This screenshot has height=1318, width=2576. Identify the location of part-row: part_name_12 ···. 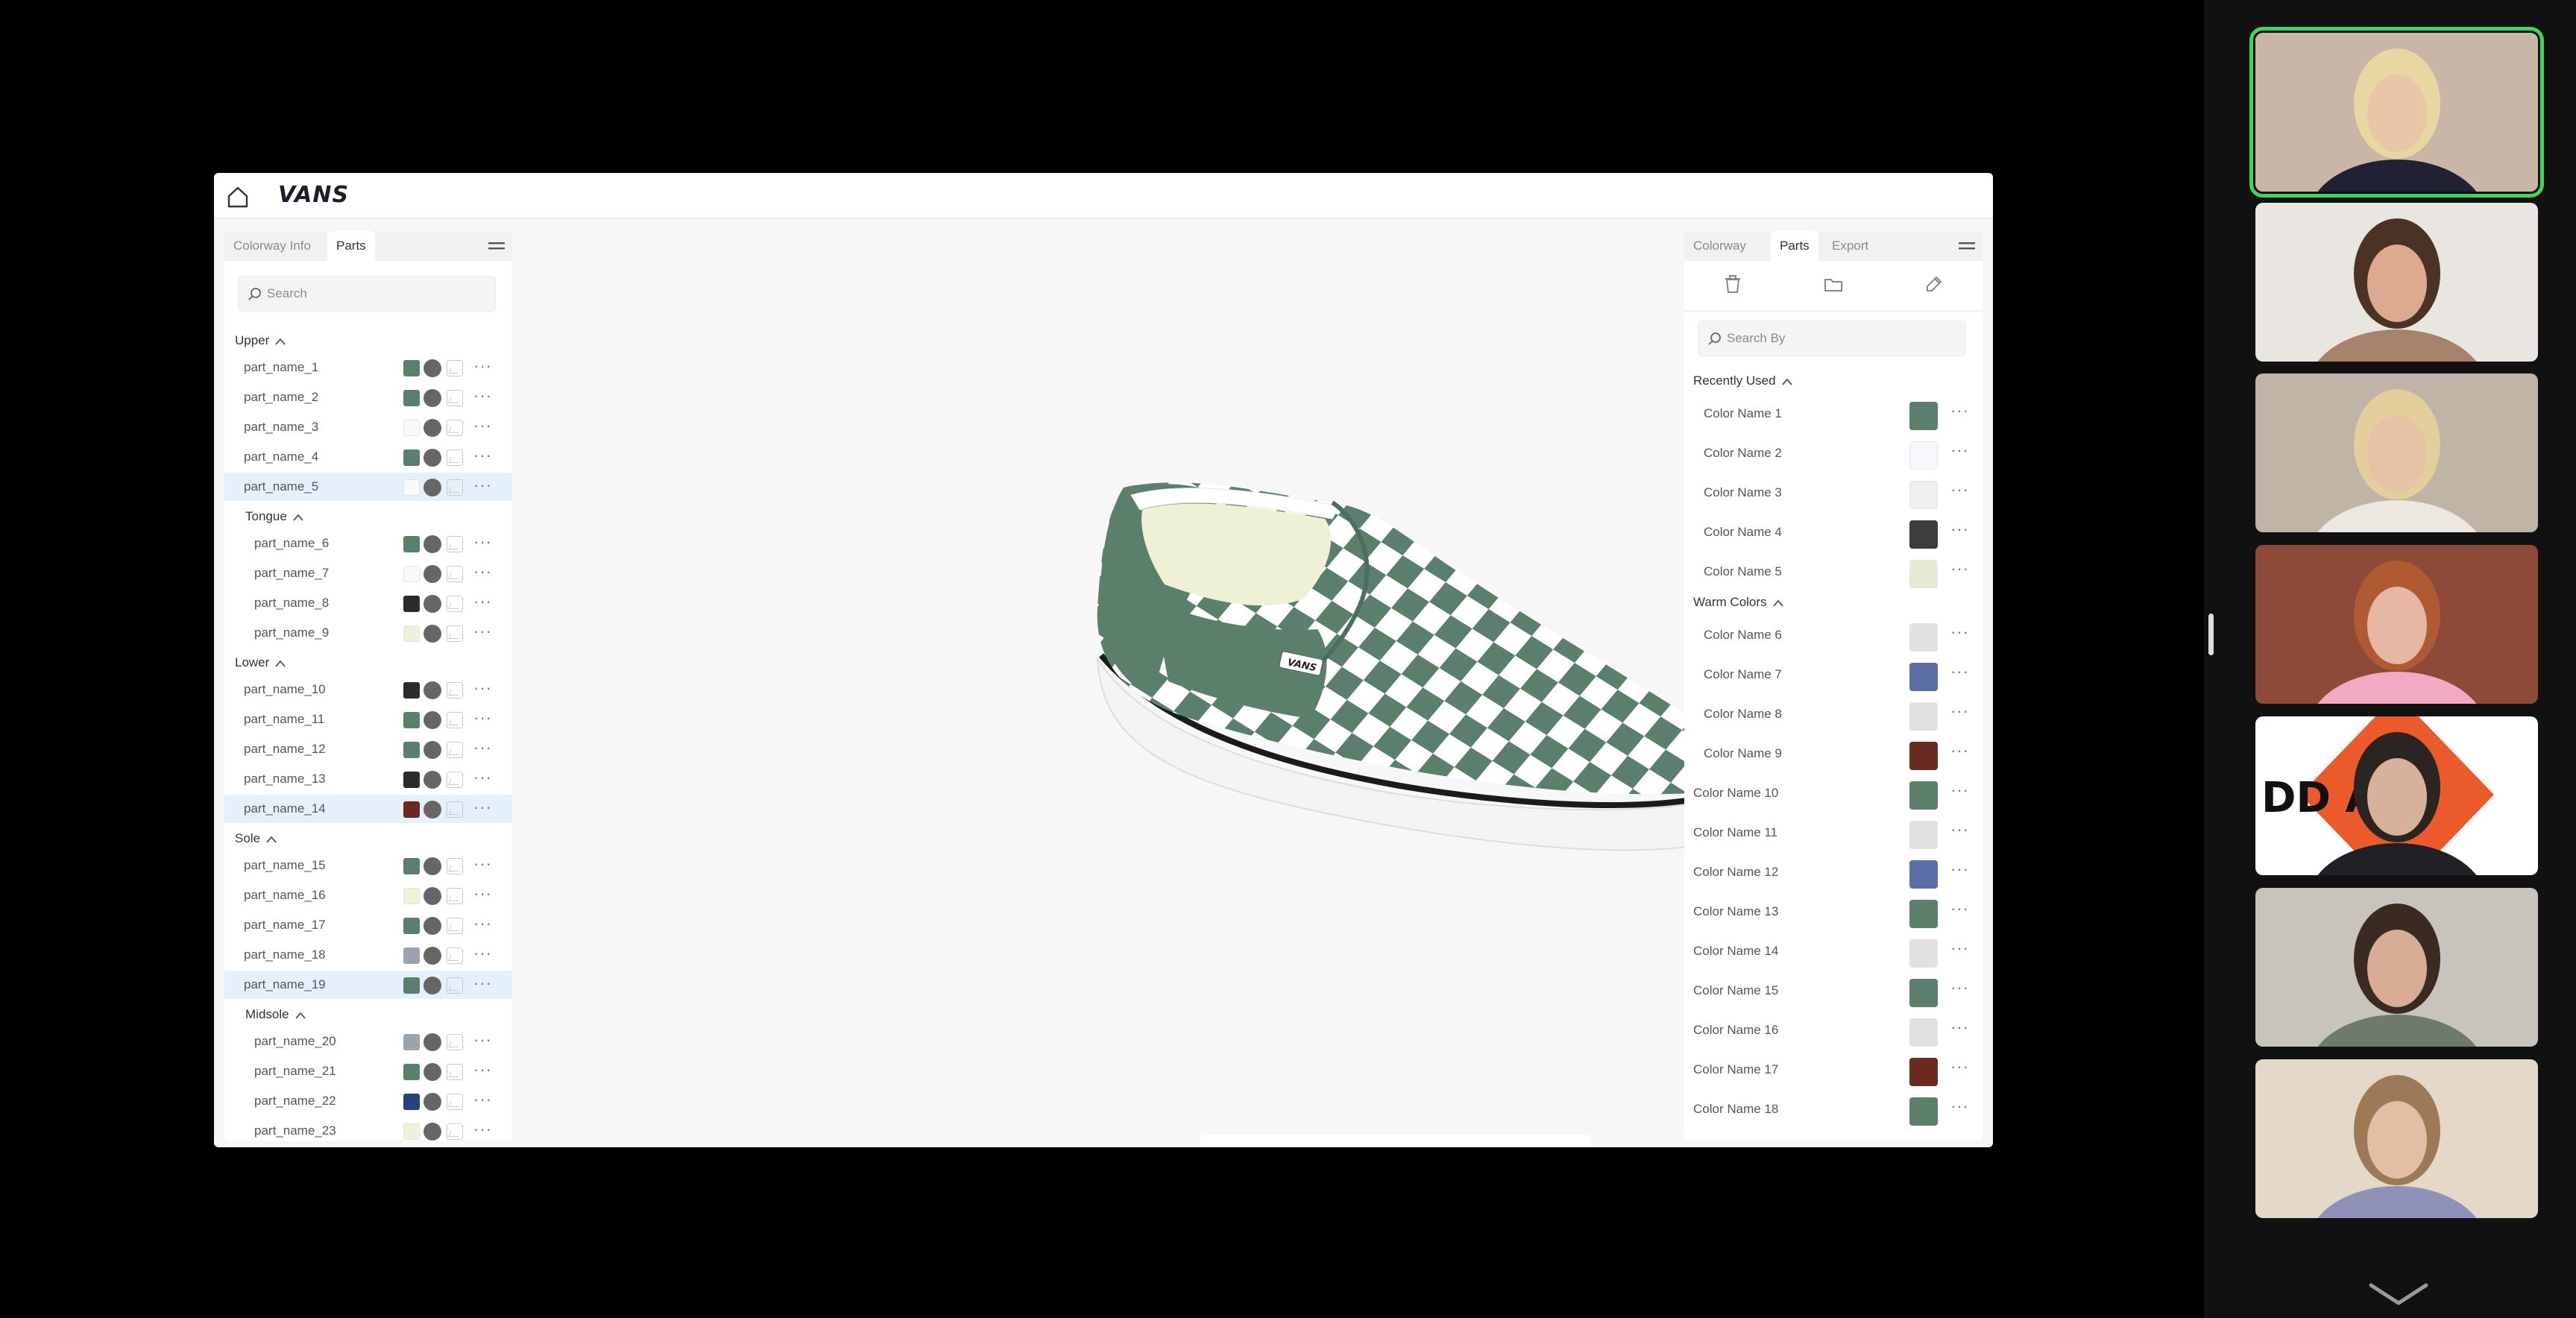
(368, 749).